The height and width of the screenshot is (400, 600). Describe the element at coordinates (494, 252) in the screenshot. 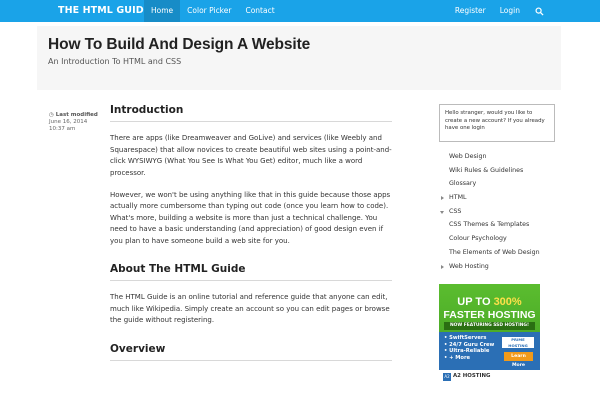

I see `sidebar-item-label: The Elements of Web Design` at that location.